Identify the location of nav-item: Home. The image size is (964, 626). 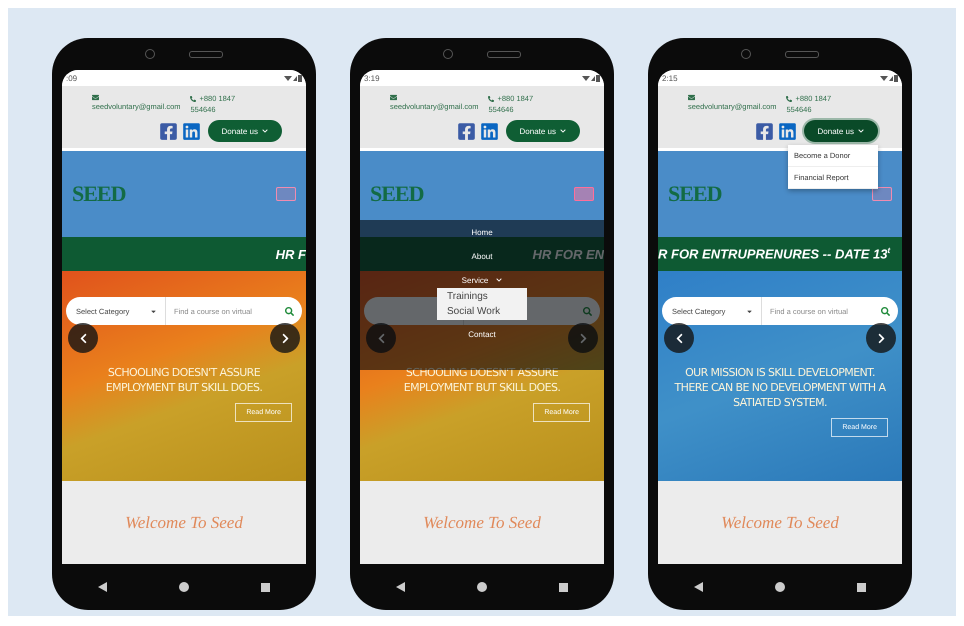
(482, 232).